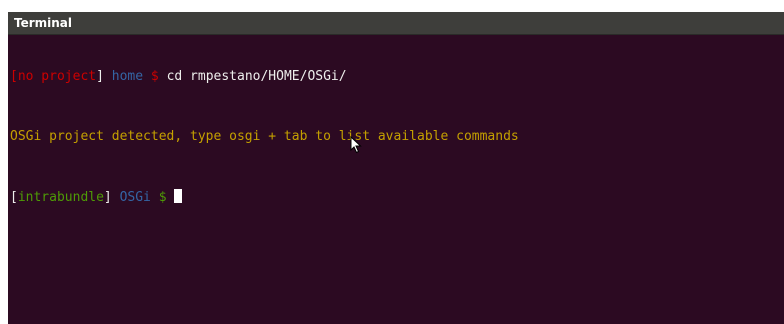 This screenshot has height=324, width=784. Describe the element at coordinates (60, 197) in the screenshot. I see `project-name: intrabundle` at that location.